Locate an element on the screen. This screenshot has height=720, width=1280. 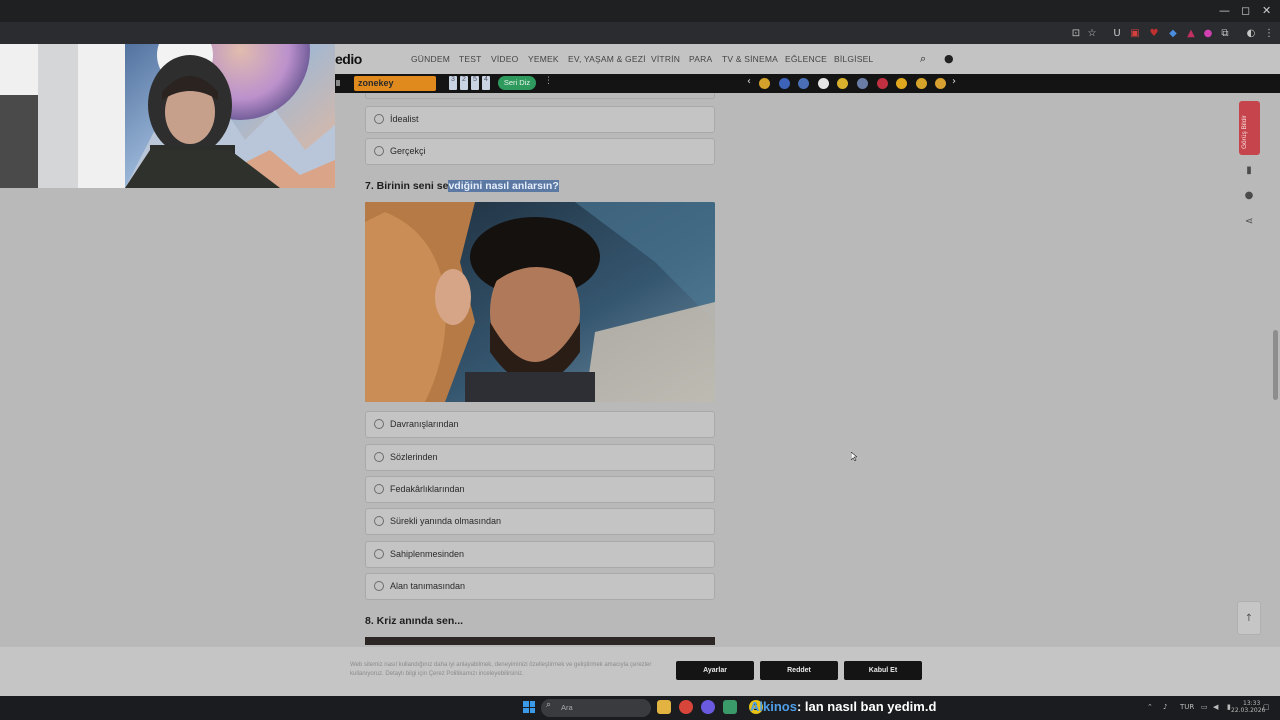
seri-diz-button: Seri Diz is located at coordinates (517, 83).